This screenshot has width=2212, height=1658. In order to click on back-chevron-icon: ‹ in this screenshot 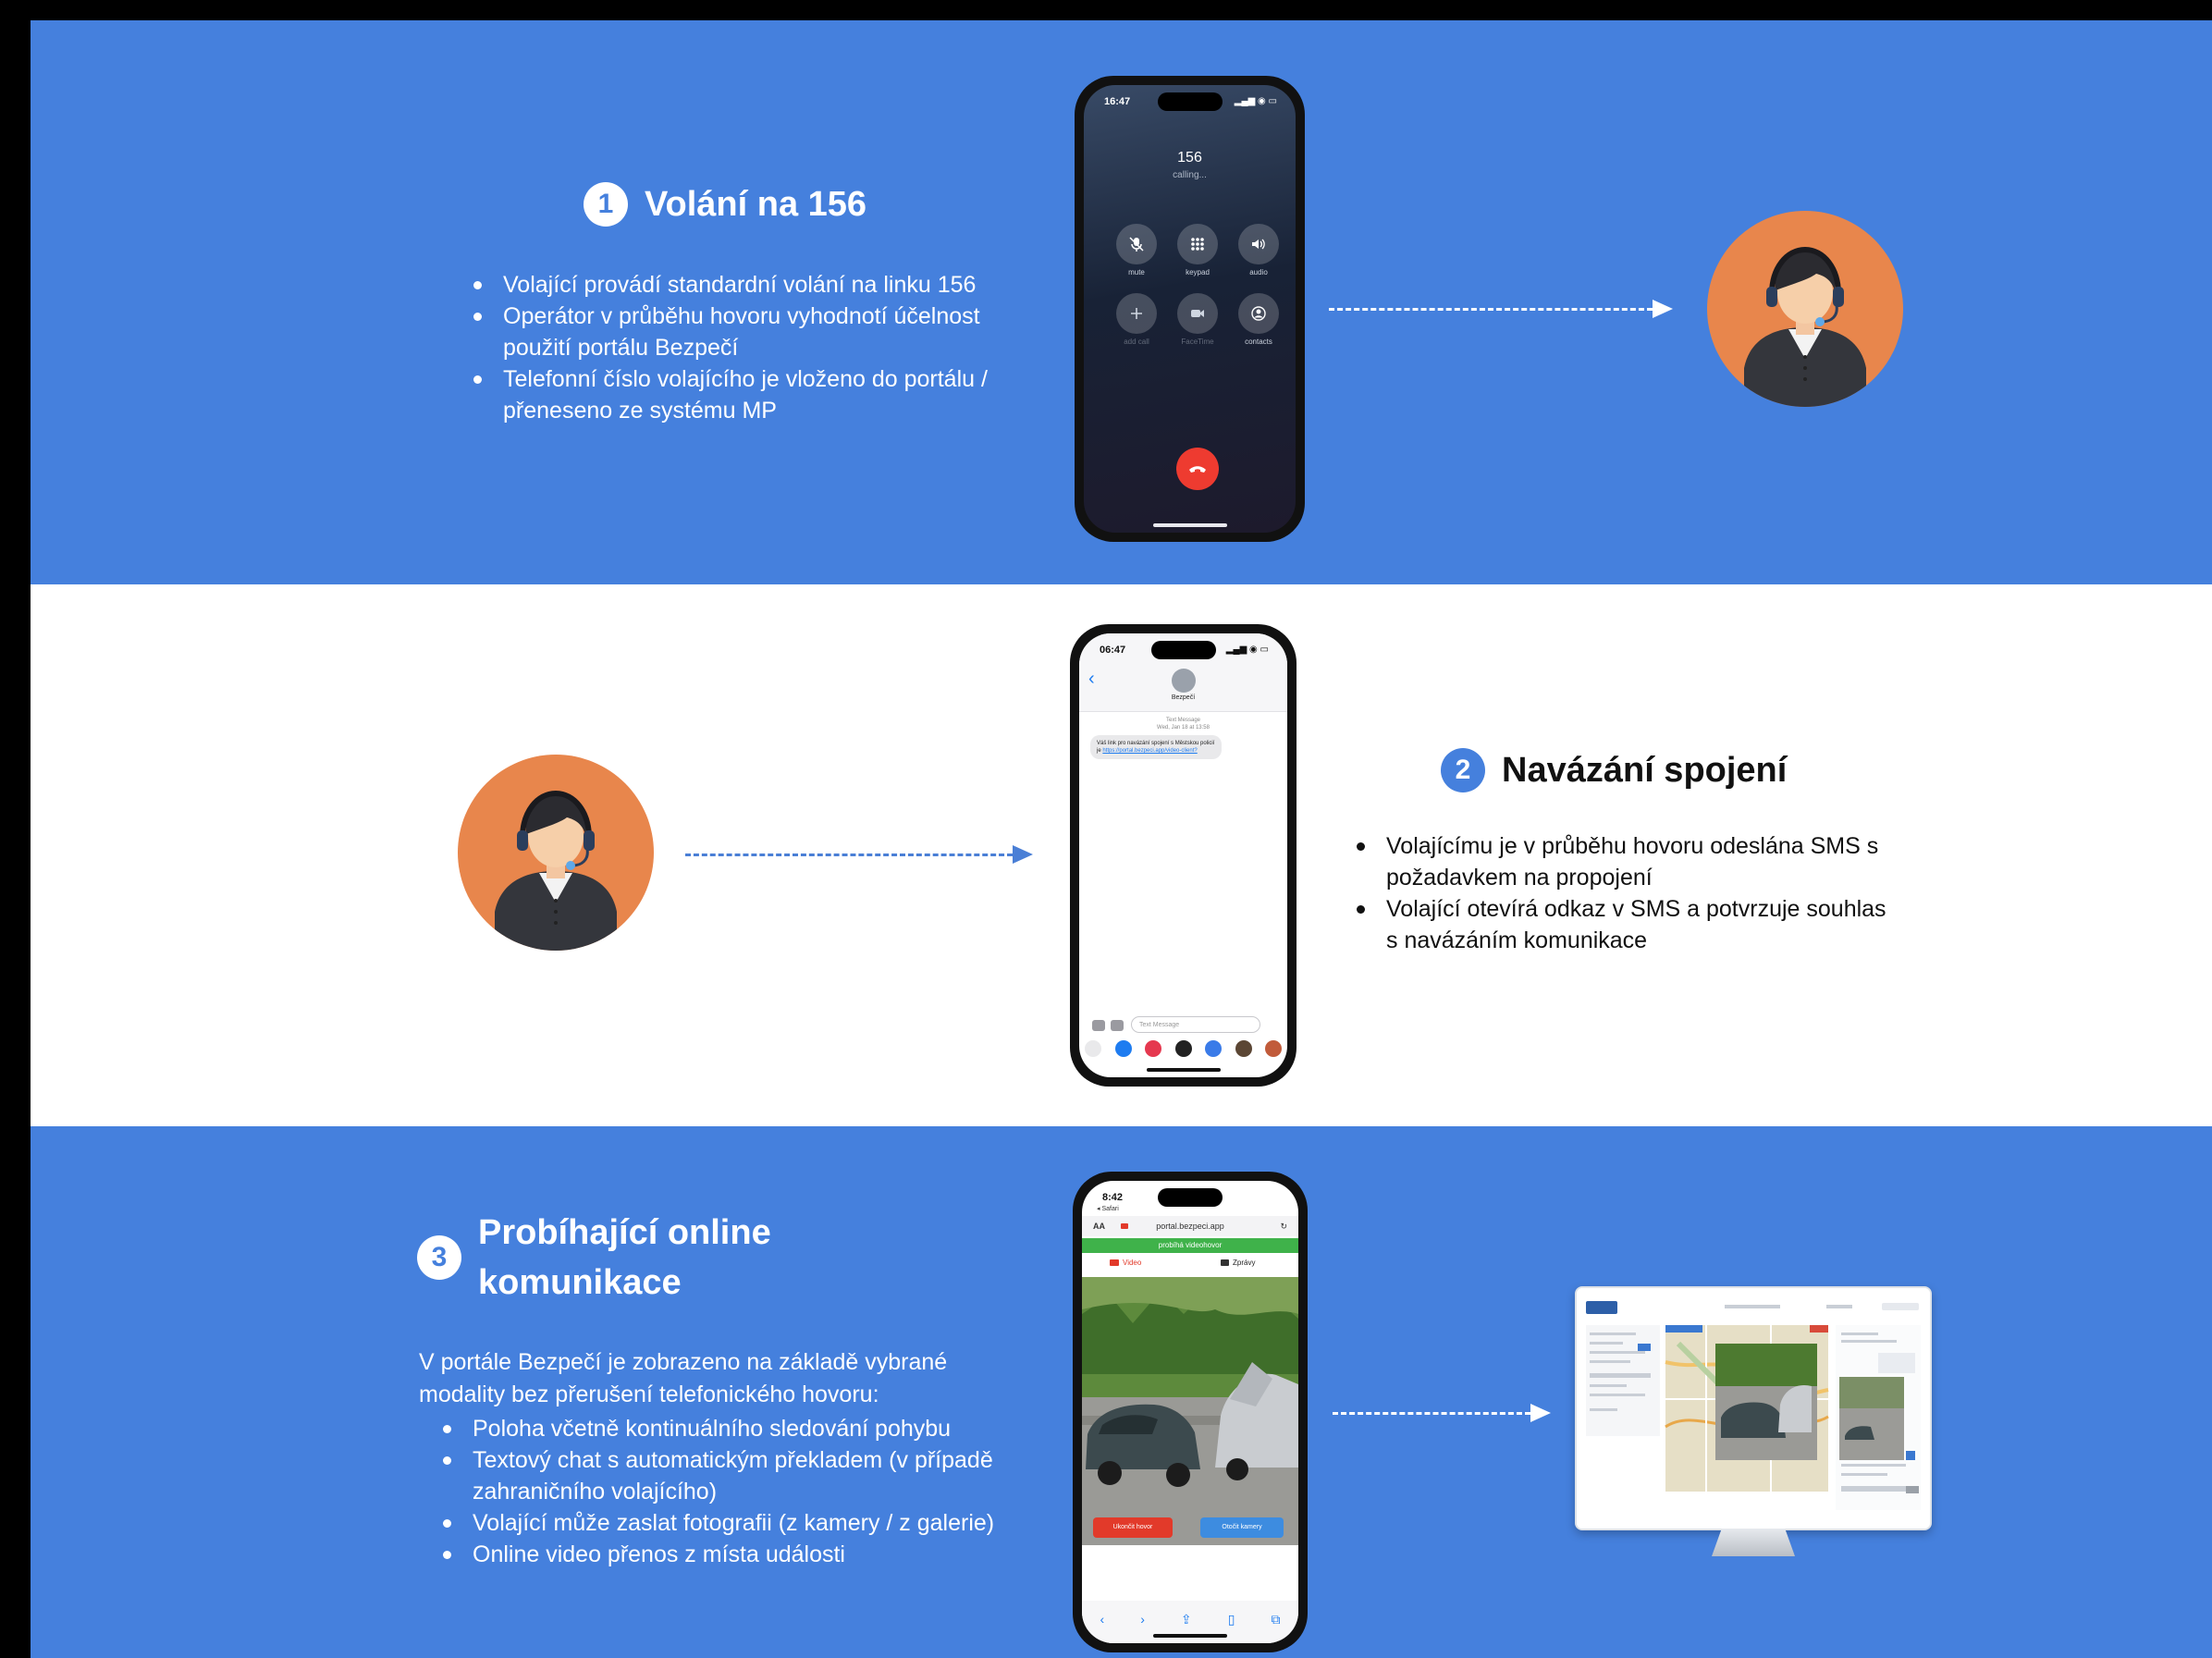, I will do `click(1092, 679)`.